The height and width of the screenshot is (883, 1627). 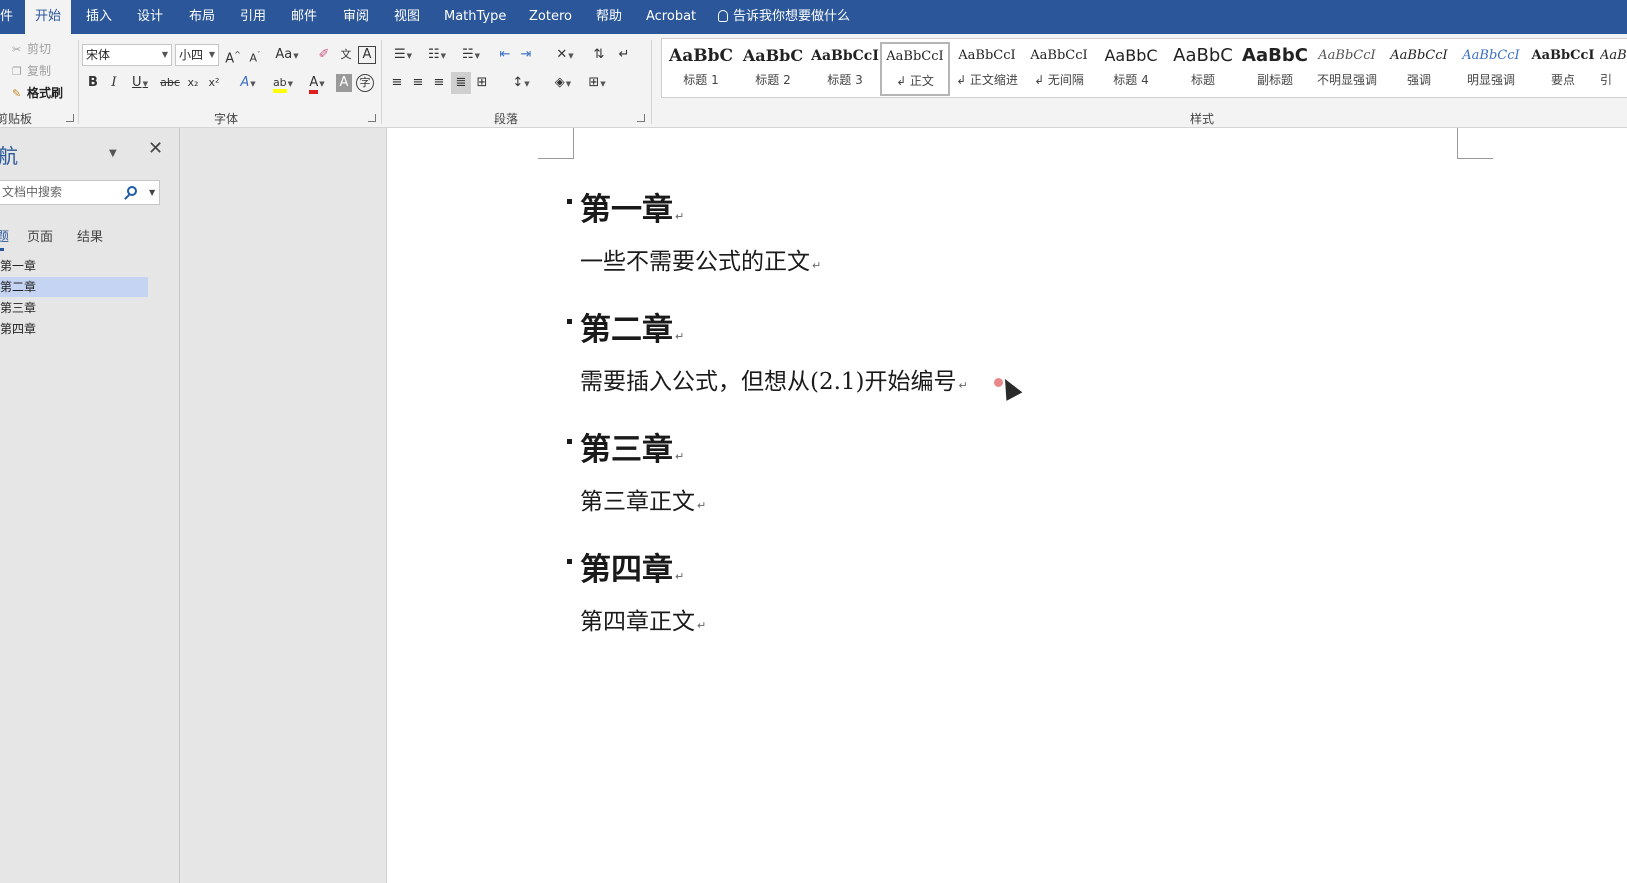 I want to click on style-strong: AaBbCcI 要点, so click(x=1563, y=69).